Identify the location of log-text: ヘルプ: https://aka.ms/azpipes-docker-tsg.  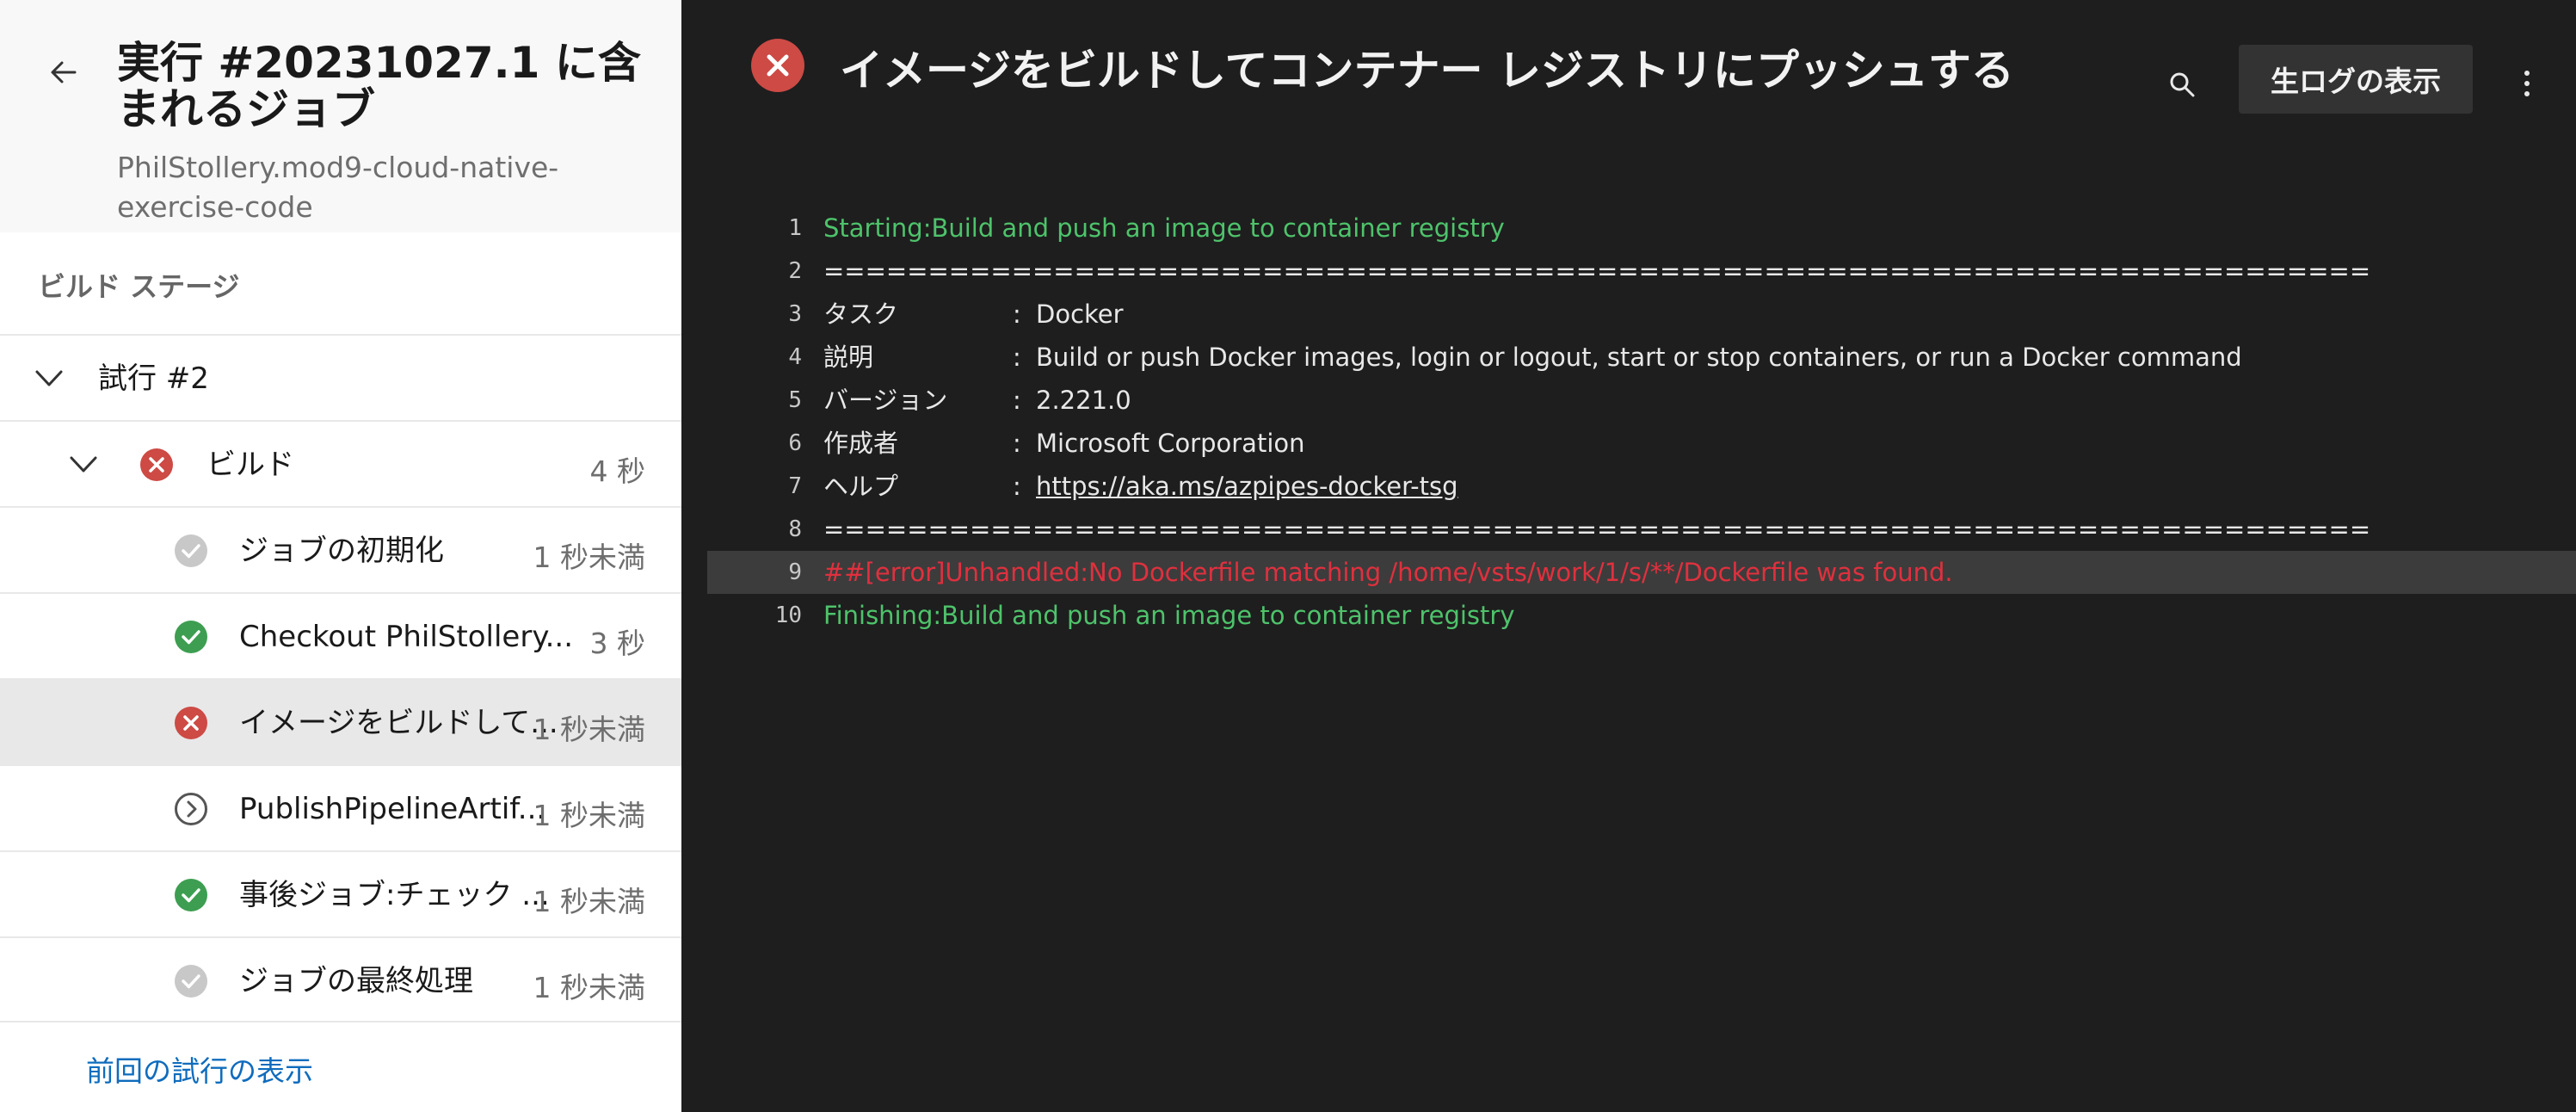
(1140, 486).